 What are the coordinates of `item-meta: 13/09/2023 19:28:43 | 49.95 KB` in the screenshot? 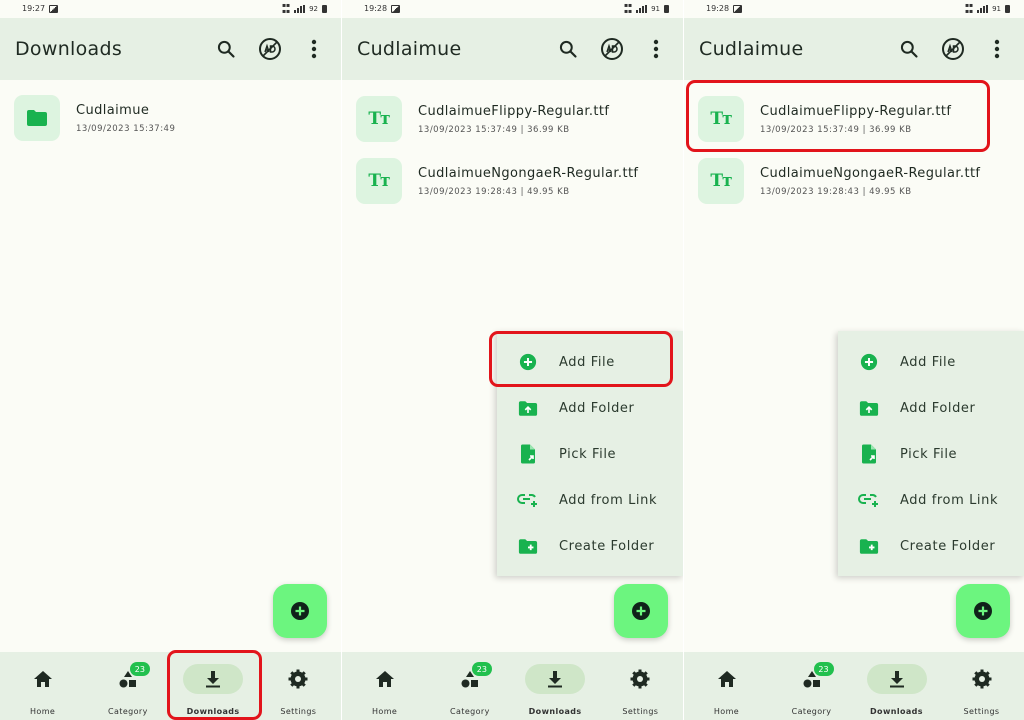 It's located at (494, 191).